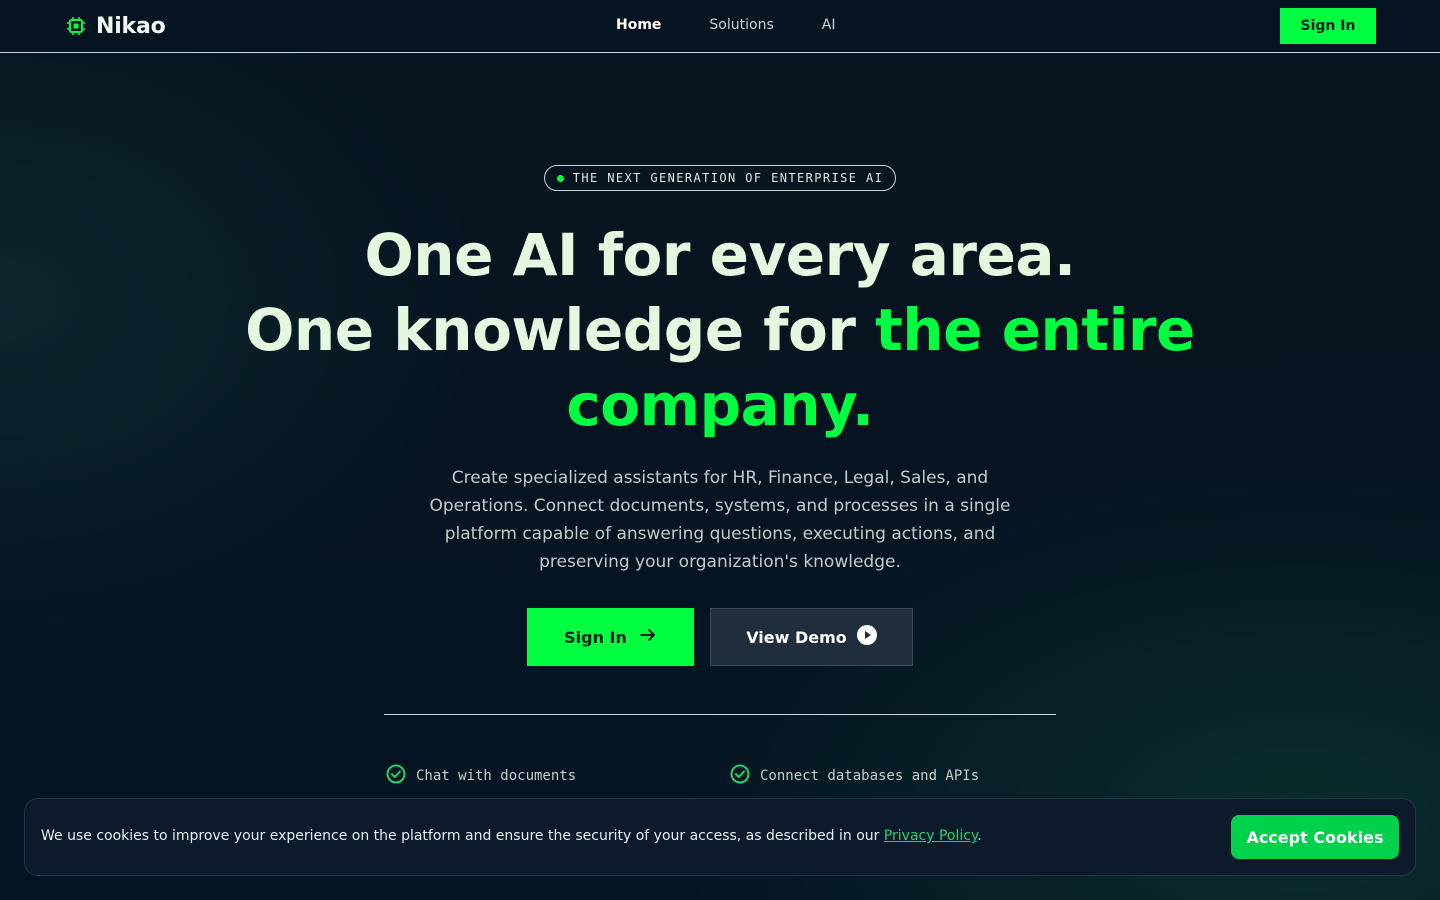  I want to click on brand: Nikao, so click(116, 26).